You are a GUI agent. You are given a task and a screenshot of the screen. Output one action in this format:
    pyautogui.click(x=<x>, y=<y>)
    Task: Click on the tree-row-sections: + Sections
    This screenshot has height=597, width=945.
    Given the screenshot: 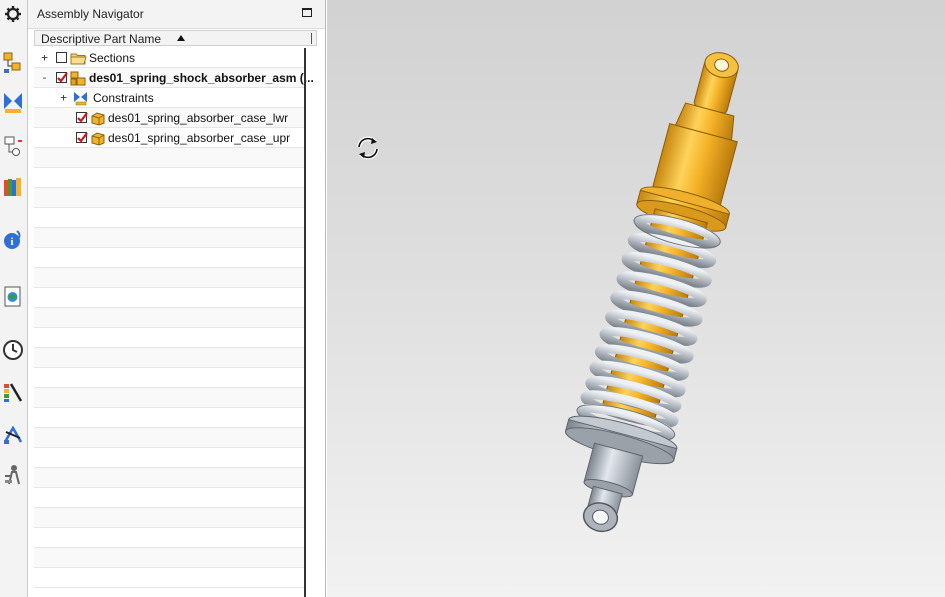 What is the action you would take?
    pyautogui.click(x=169, y=58)
    